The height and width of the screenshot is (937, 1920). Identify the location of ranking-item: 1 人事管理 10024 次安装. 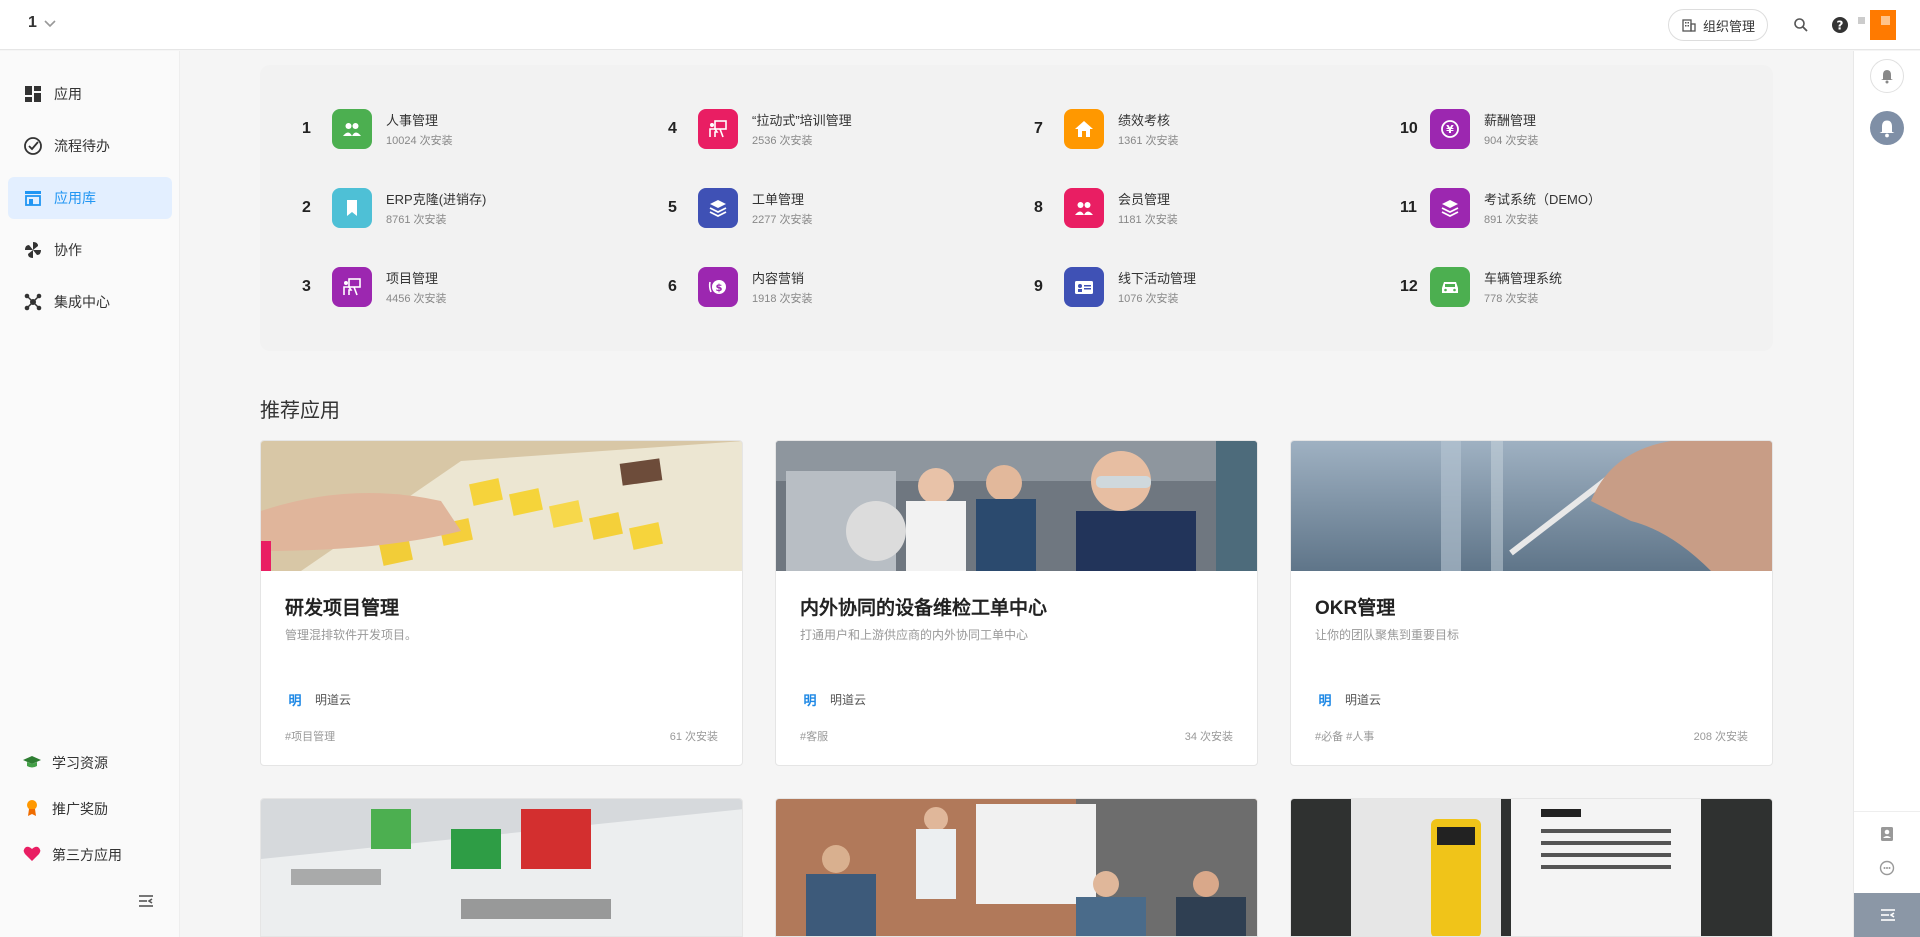
(455, 129).